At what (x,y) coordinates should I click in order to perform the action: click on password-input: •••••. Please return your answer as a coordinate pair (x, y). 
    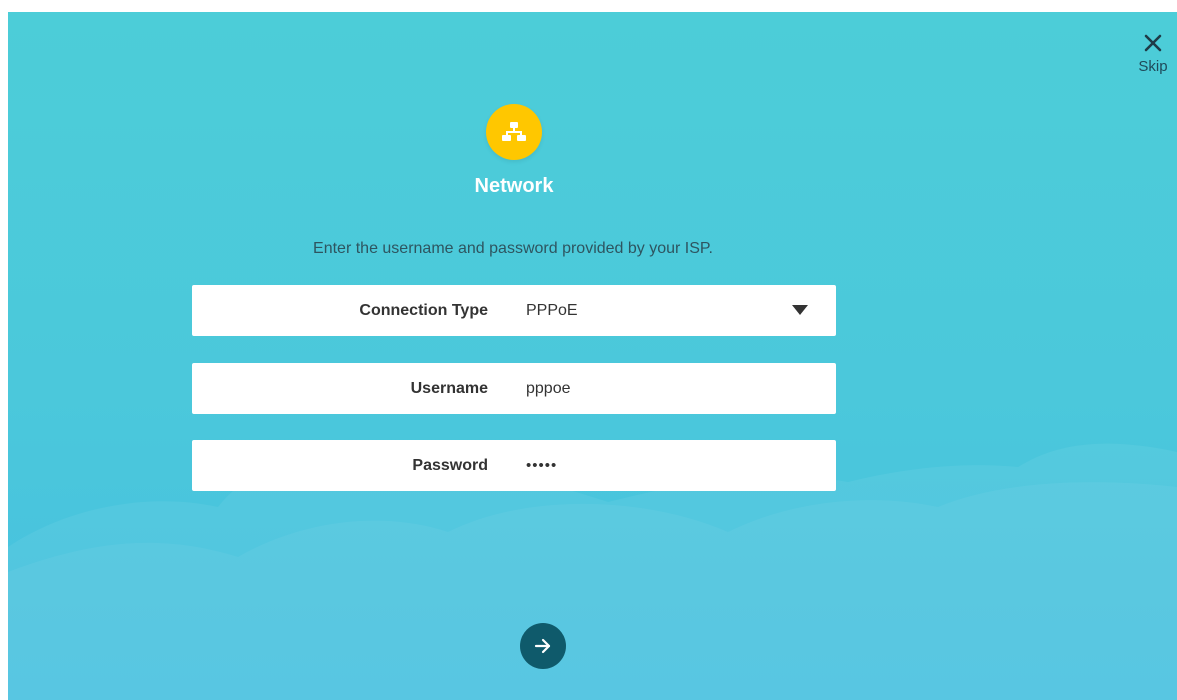
    Looking at the image, I should click on (541, 465).